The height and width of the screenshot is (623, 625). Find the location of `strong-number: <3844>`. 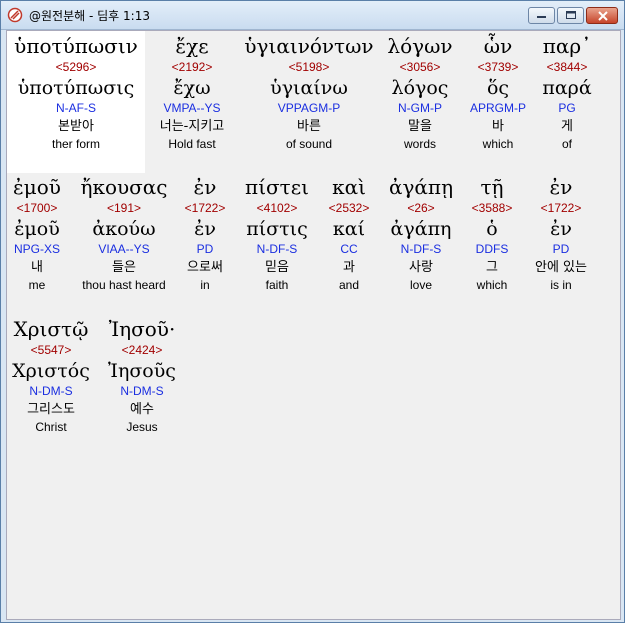

strong-number: <3844> is located at coordinates (567, 67).